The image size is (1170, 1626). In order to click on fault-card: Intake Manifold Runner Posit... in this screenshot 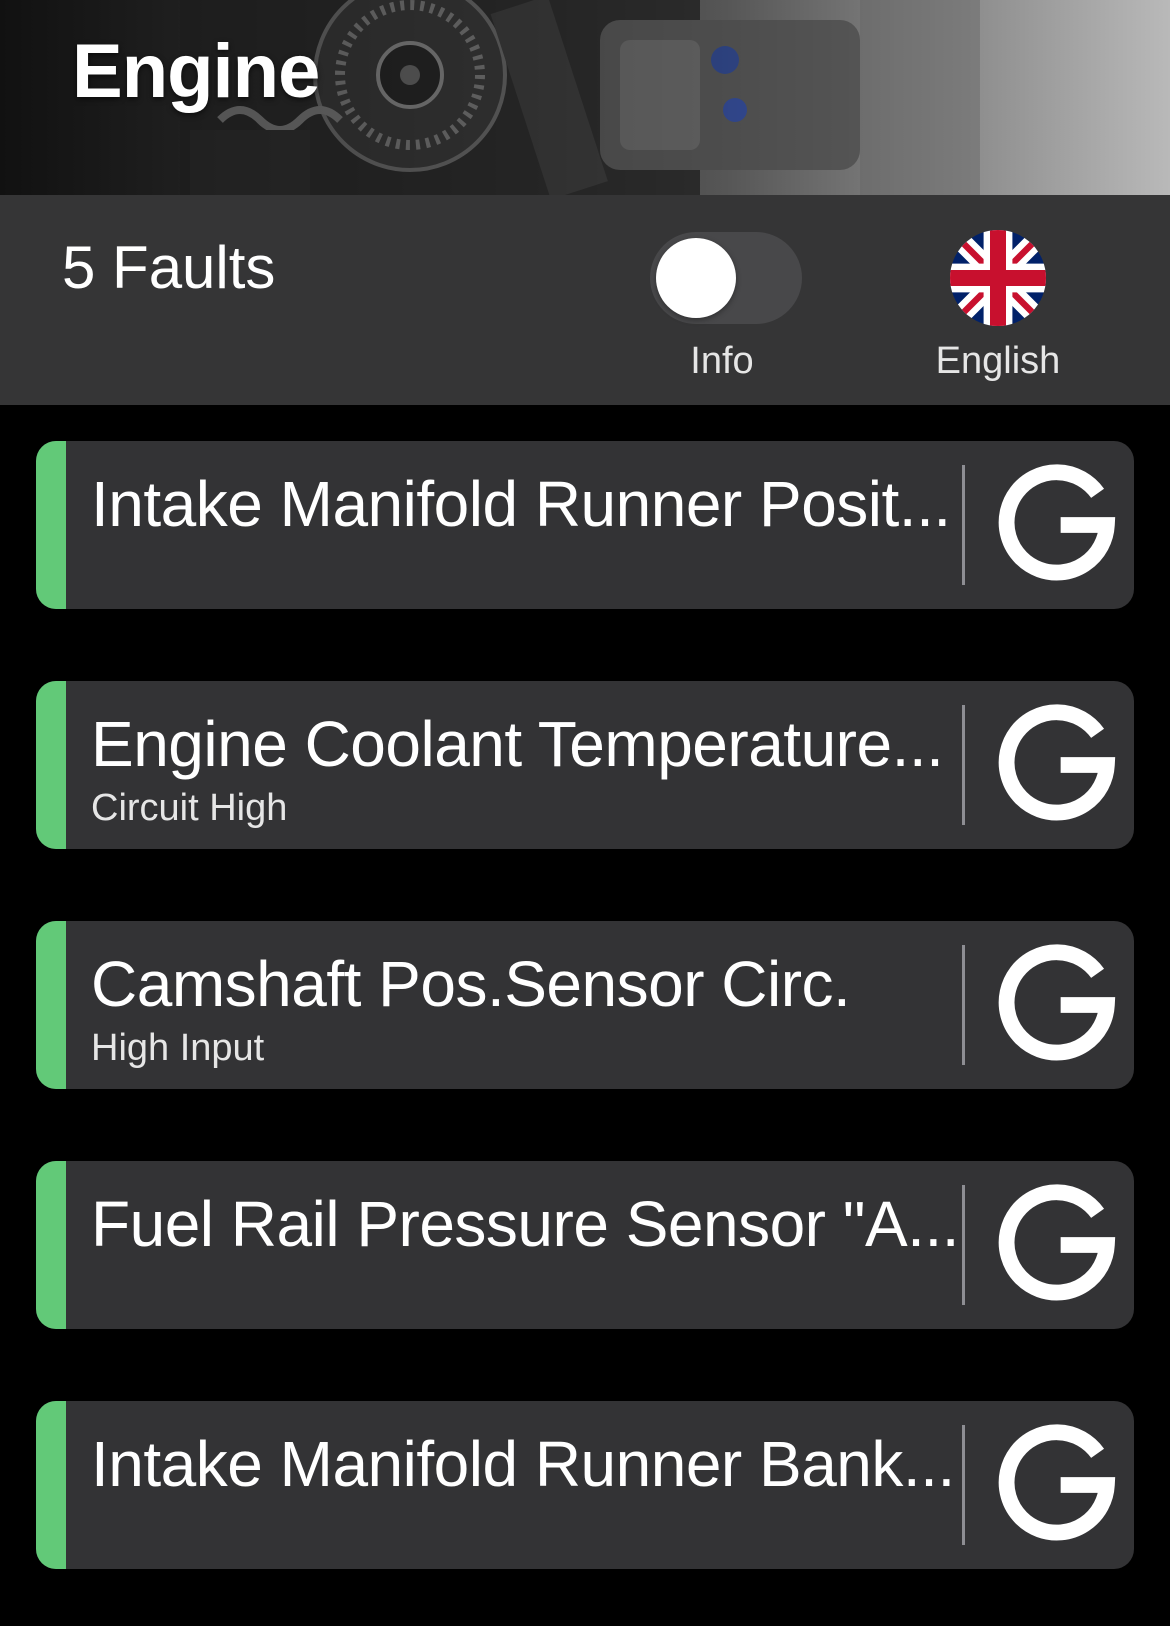, I will do `click(585, 525)`.